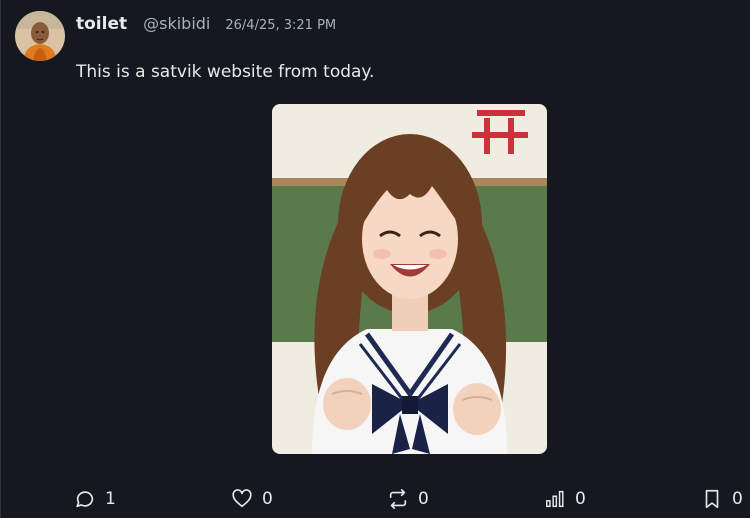  What do you see at coordinates (267, 499) in the screenshot?
I see `like-count: 0` at bounding box center [267, 499].